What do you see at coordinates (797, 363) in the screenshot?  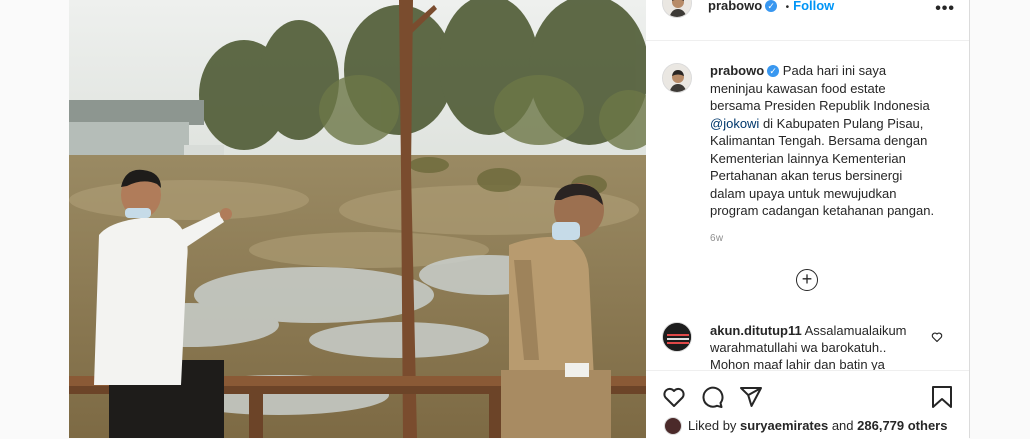 I see `comment-line-3: Mohon maaf lahir dan batin ya` at bounding box center [797, 363].